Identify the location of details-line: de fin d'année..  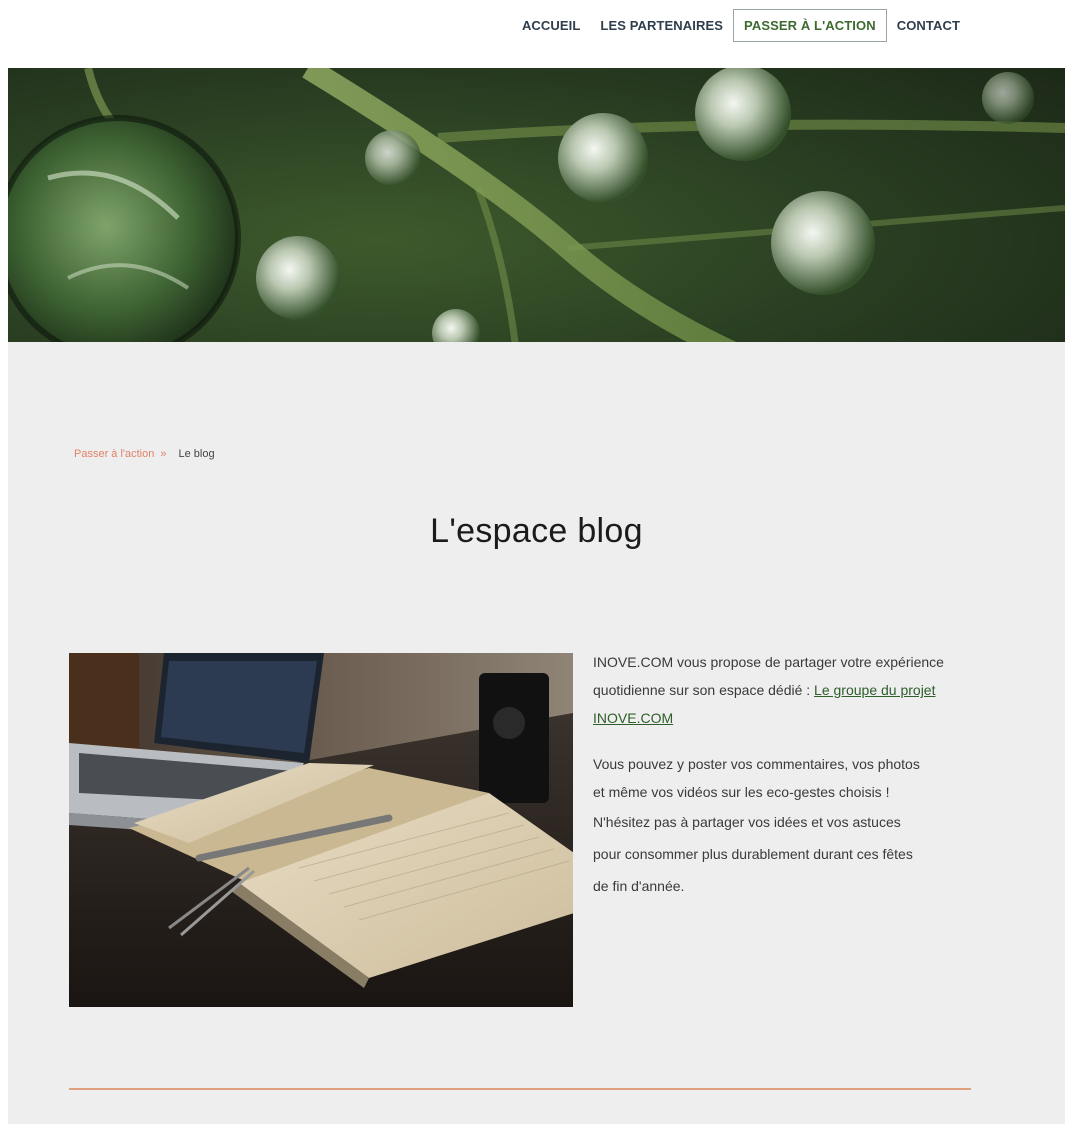
(639, 886).